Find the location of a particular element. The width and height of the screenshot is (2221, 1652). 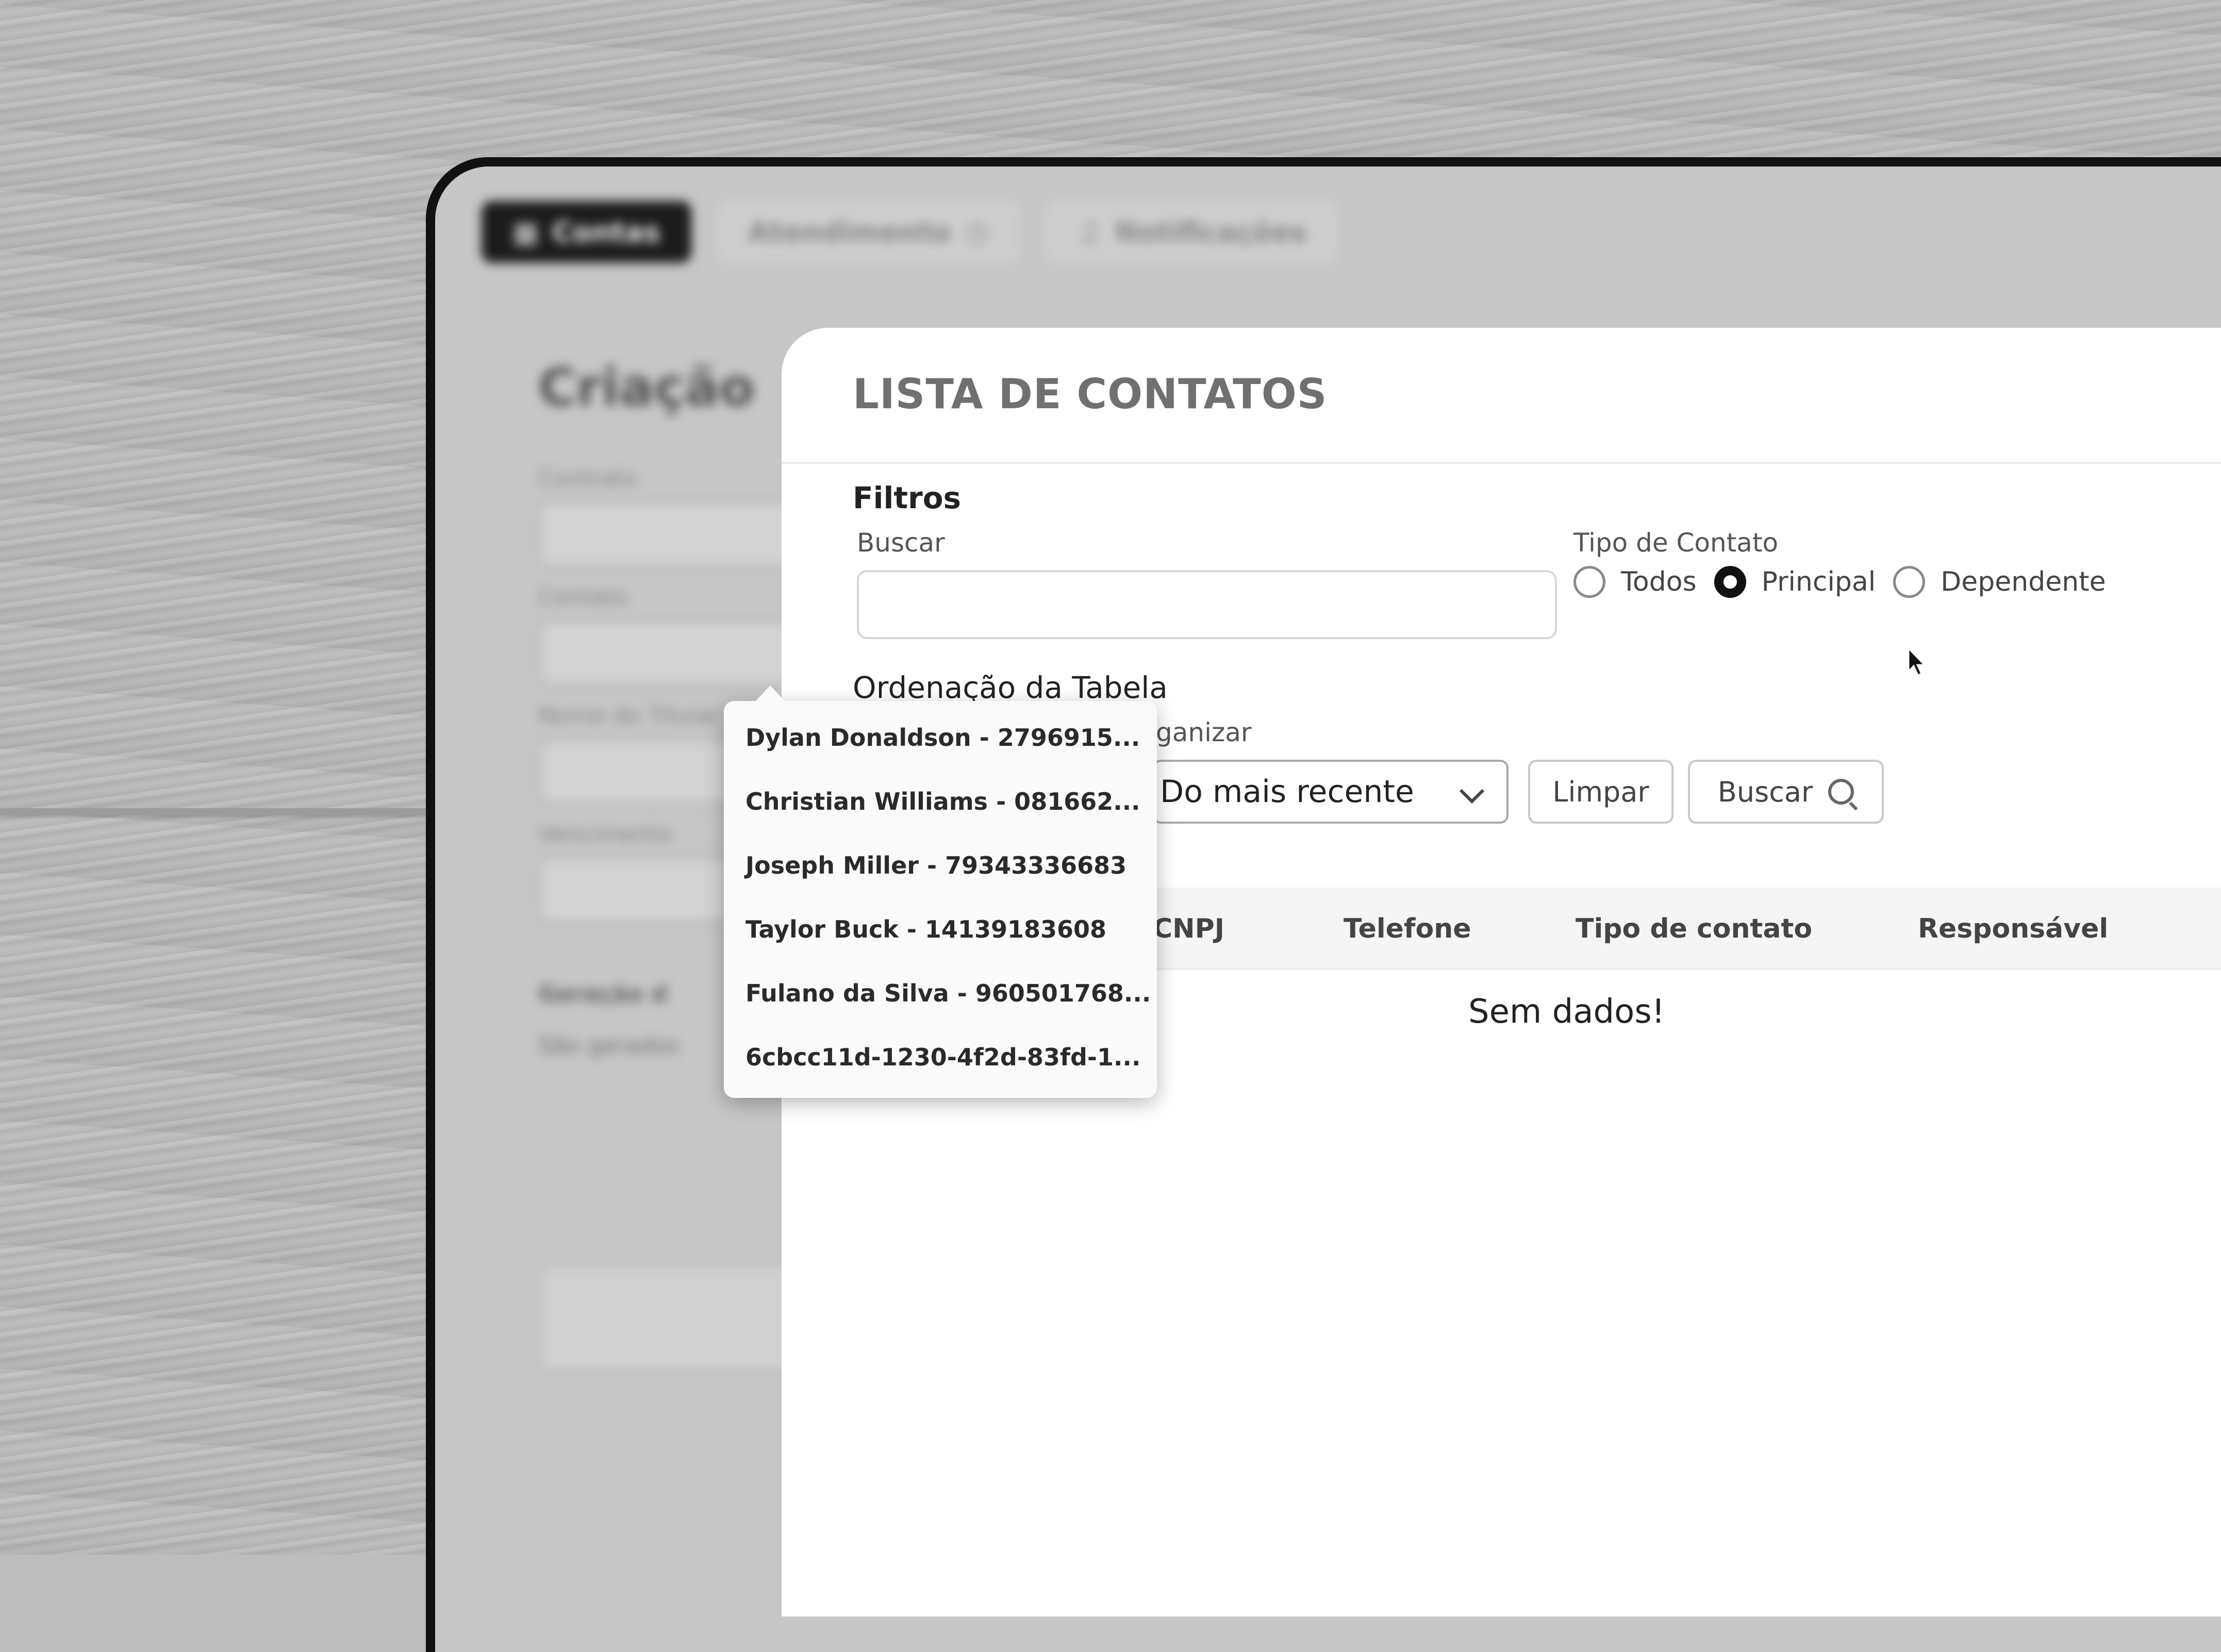

section-heading: Geração d is located at coordinates (603, 994).